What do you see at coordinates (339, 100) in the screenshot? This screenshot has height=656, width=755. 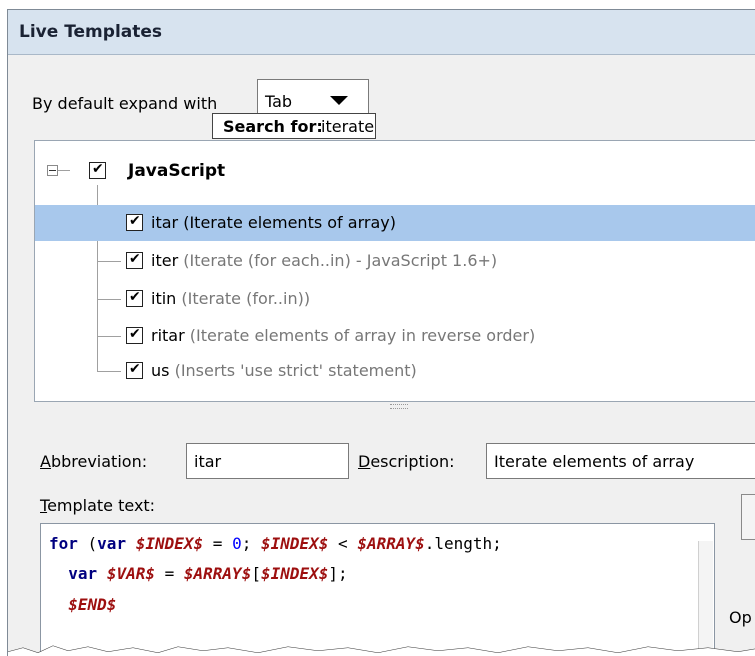 I see `chevron-down-icon` at bounding box center [339, 100].